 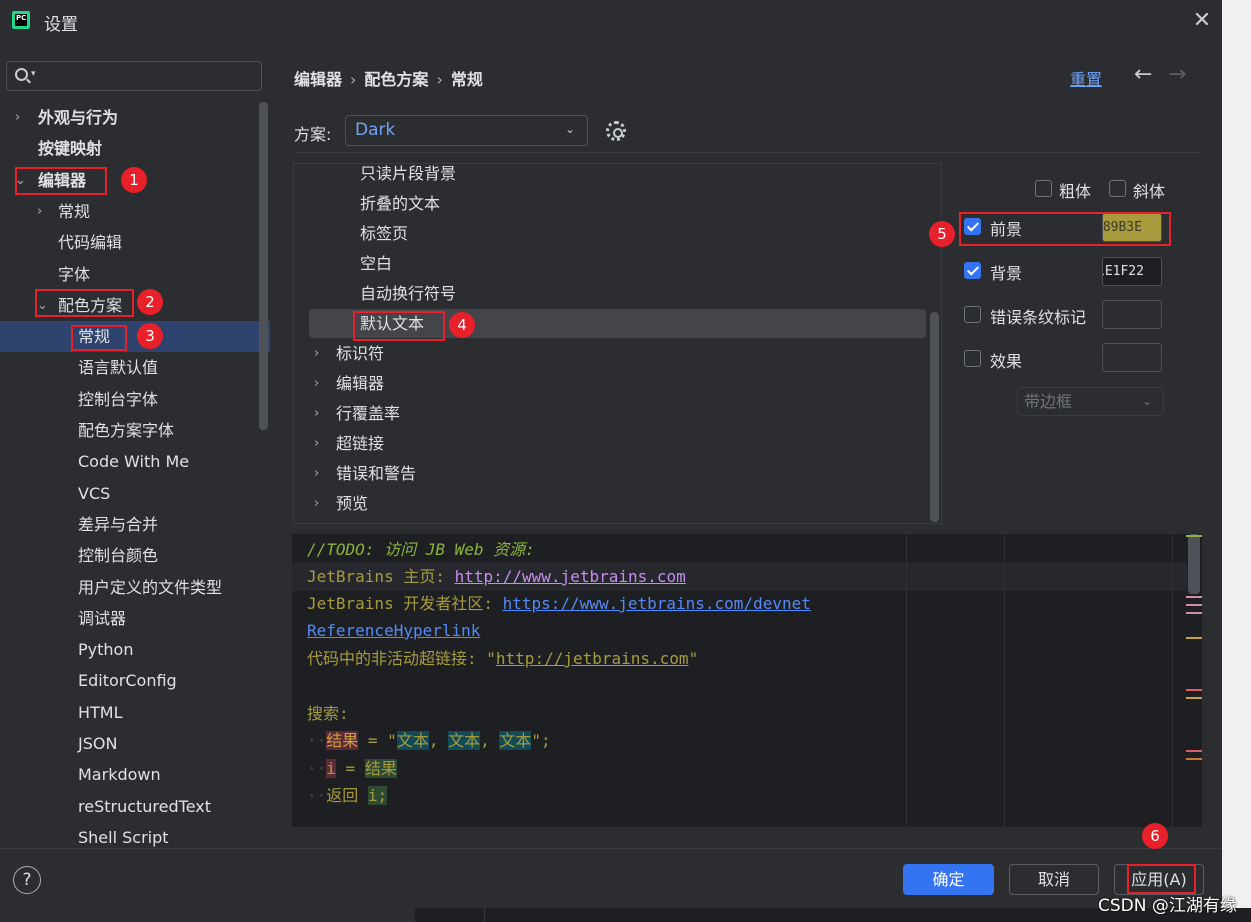 I want to click on footer-strip, so click(x=625, y=915).